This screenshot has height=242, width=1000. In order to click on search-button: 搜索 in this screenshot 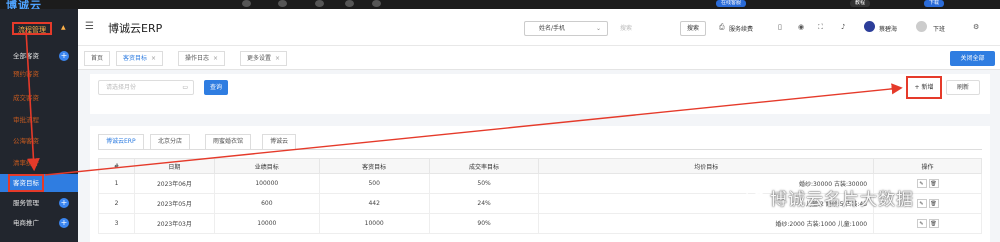, I will do `click(693, 28)`.